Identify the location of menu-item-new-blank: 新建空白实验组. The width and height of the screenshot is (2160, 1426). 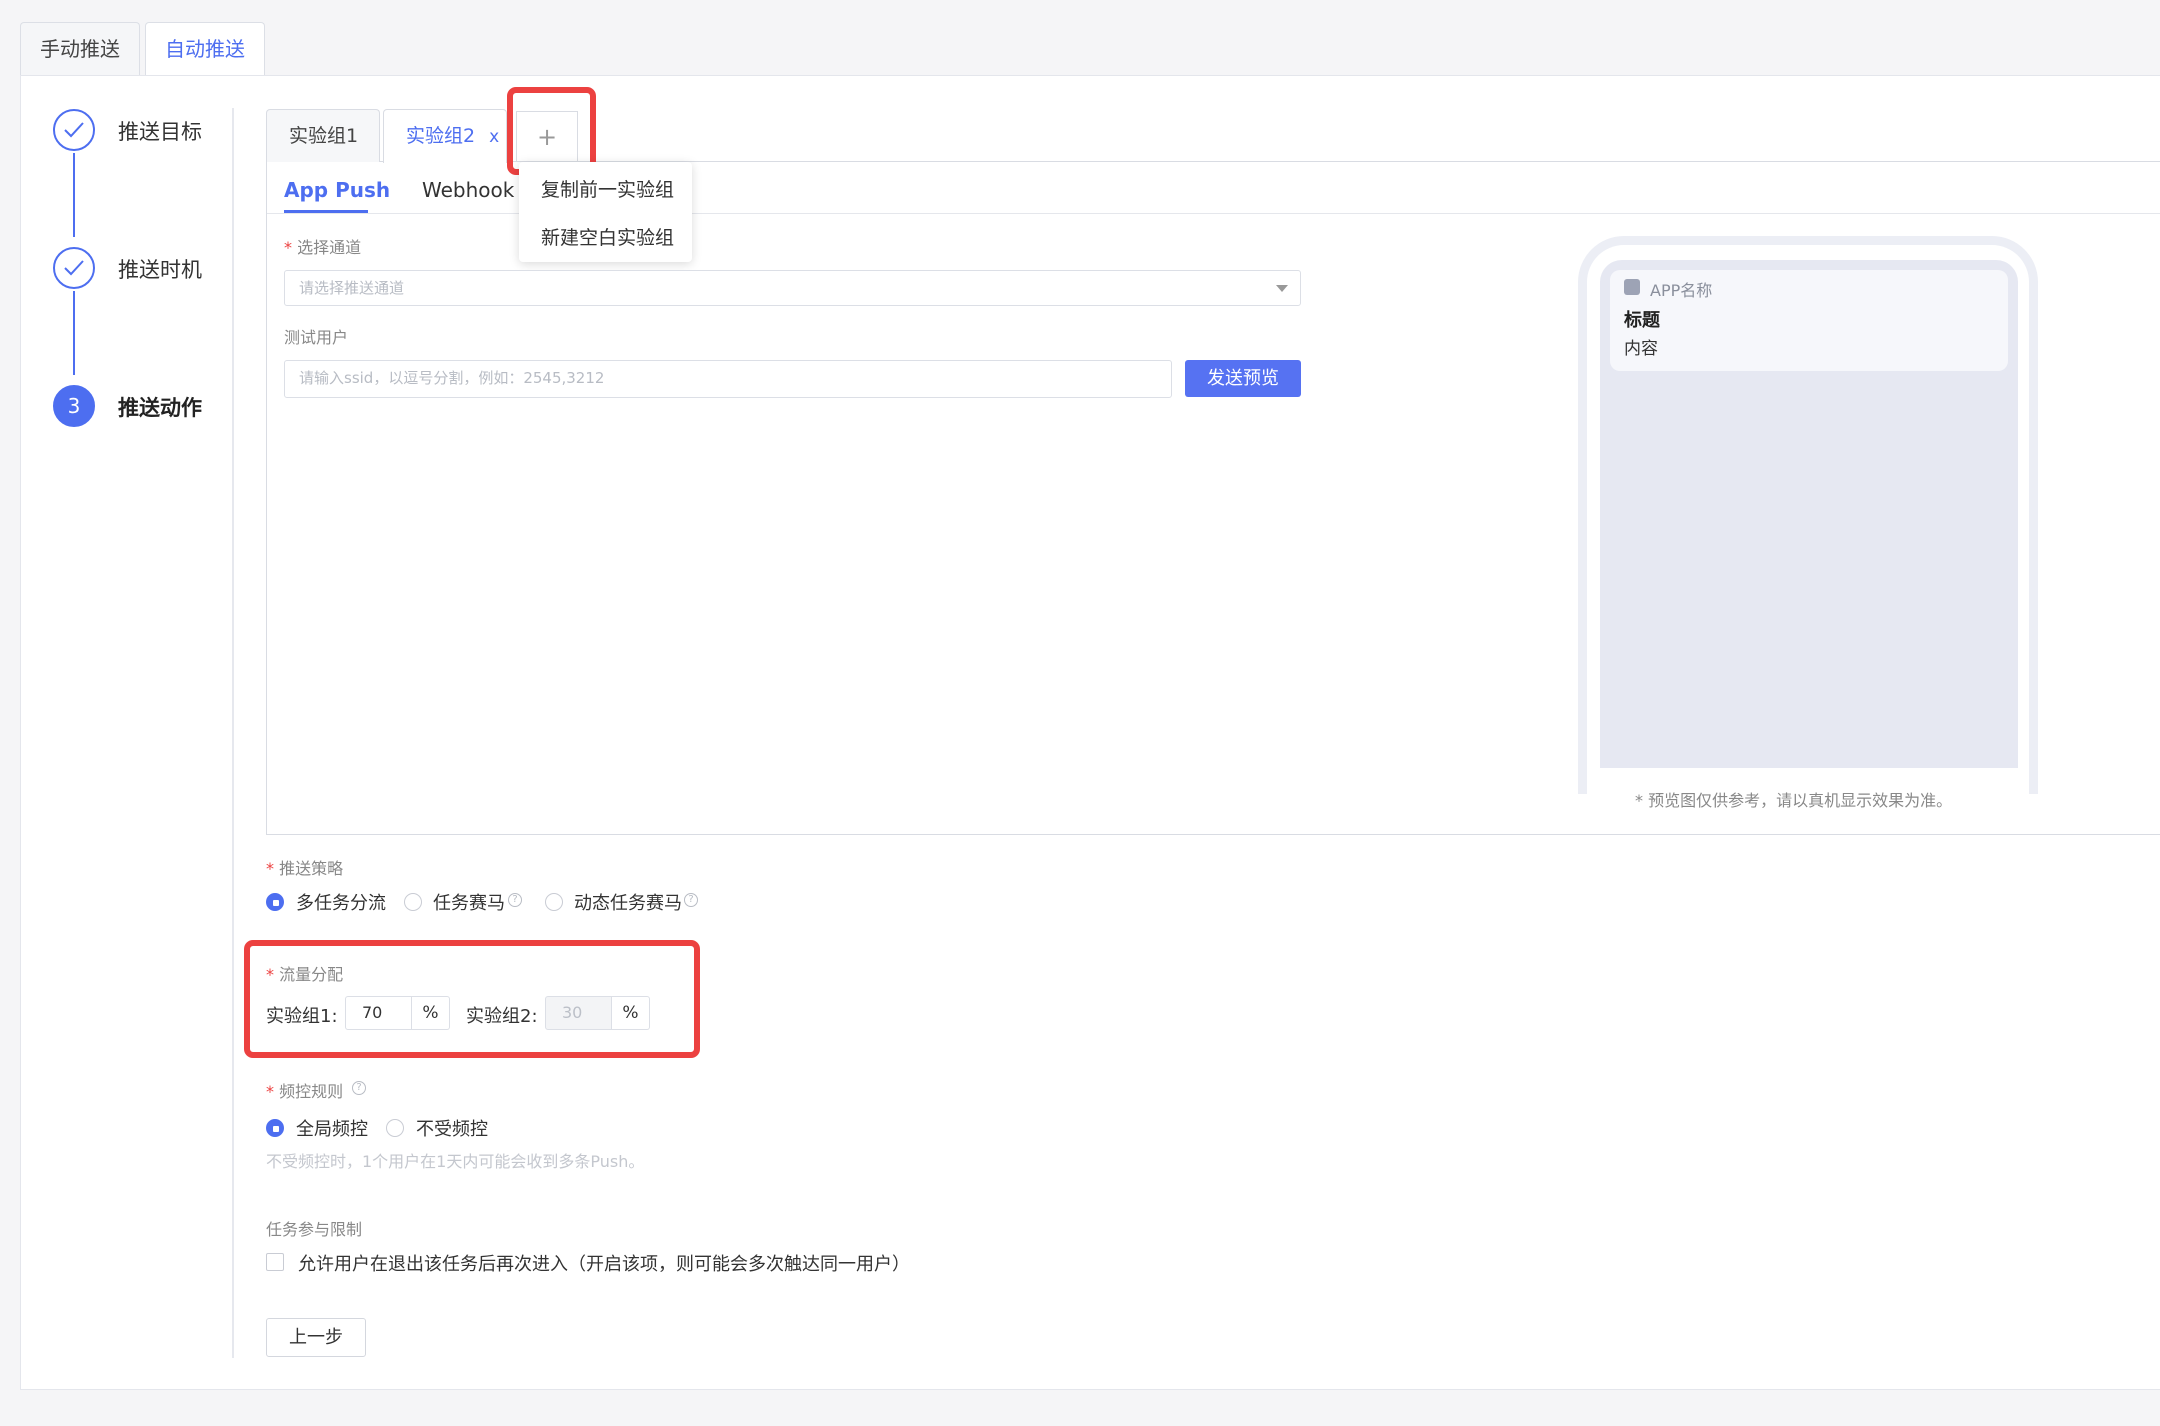
(607, 236).